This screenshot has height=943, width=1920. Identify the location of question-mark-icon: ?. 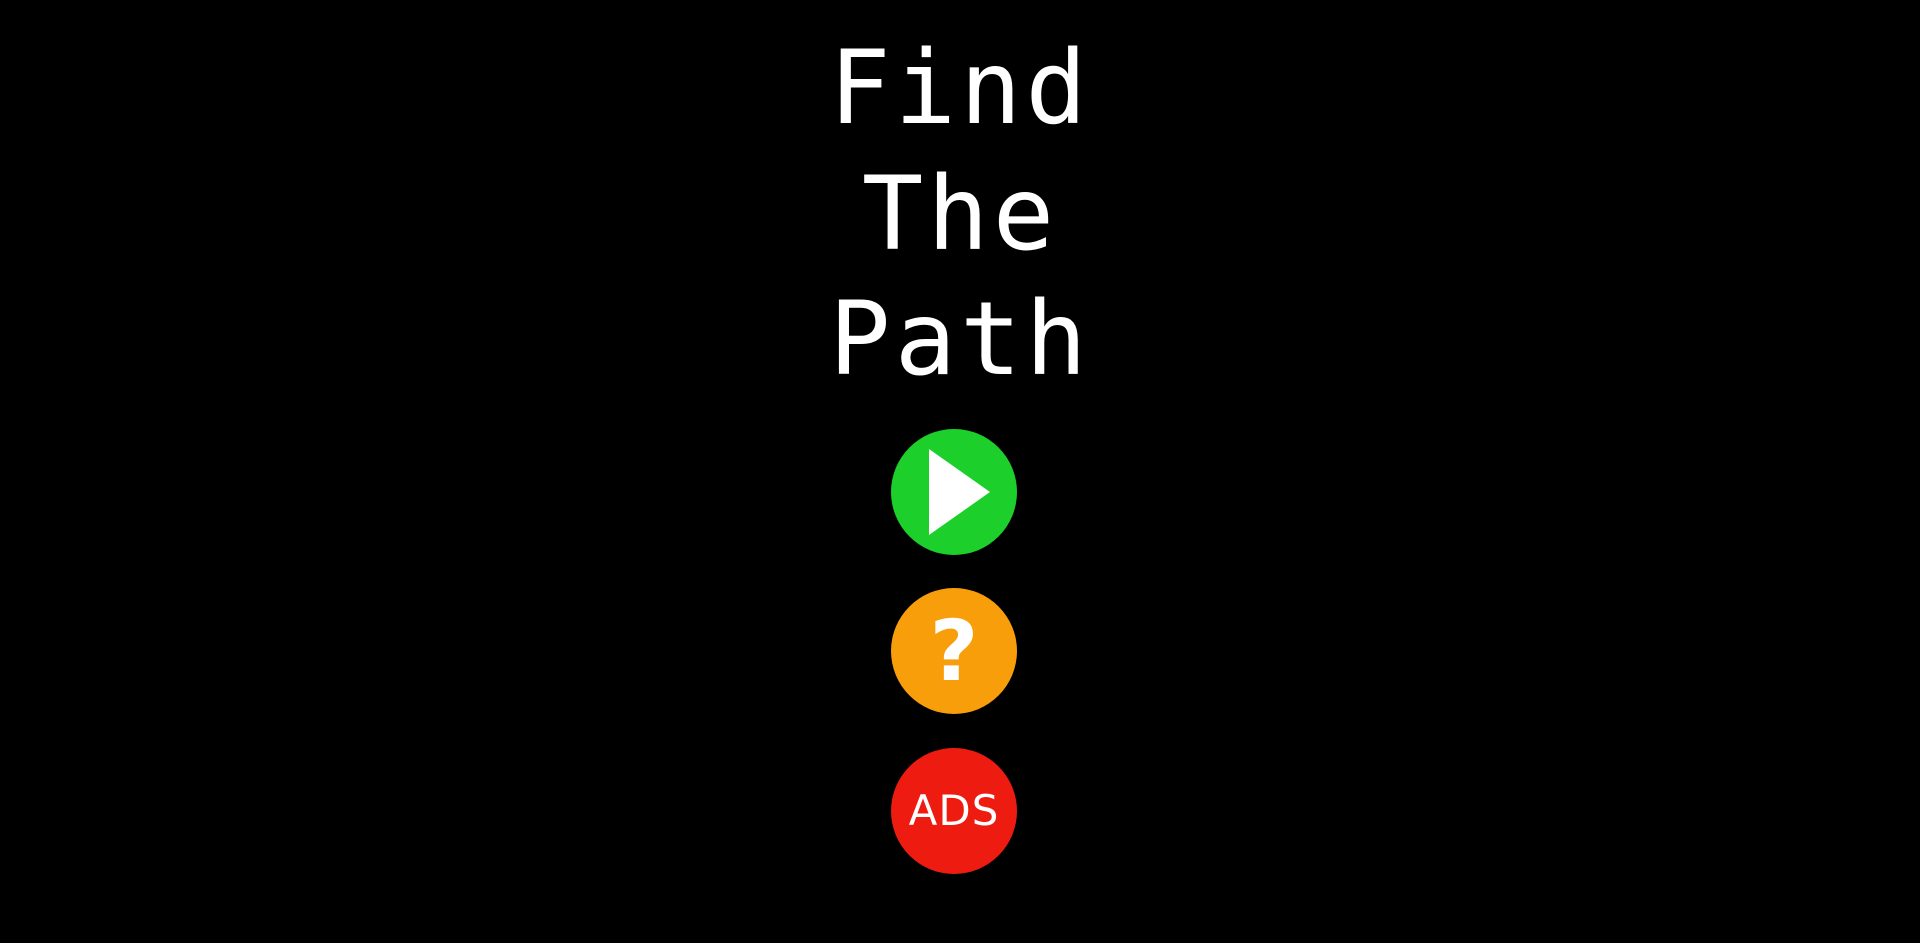
(954, 651).